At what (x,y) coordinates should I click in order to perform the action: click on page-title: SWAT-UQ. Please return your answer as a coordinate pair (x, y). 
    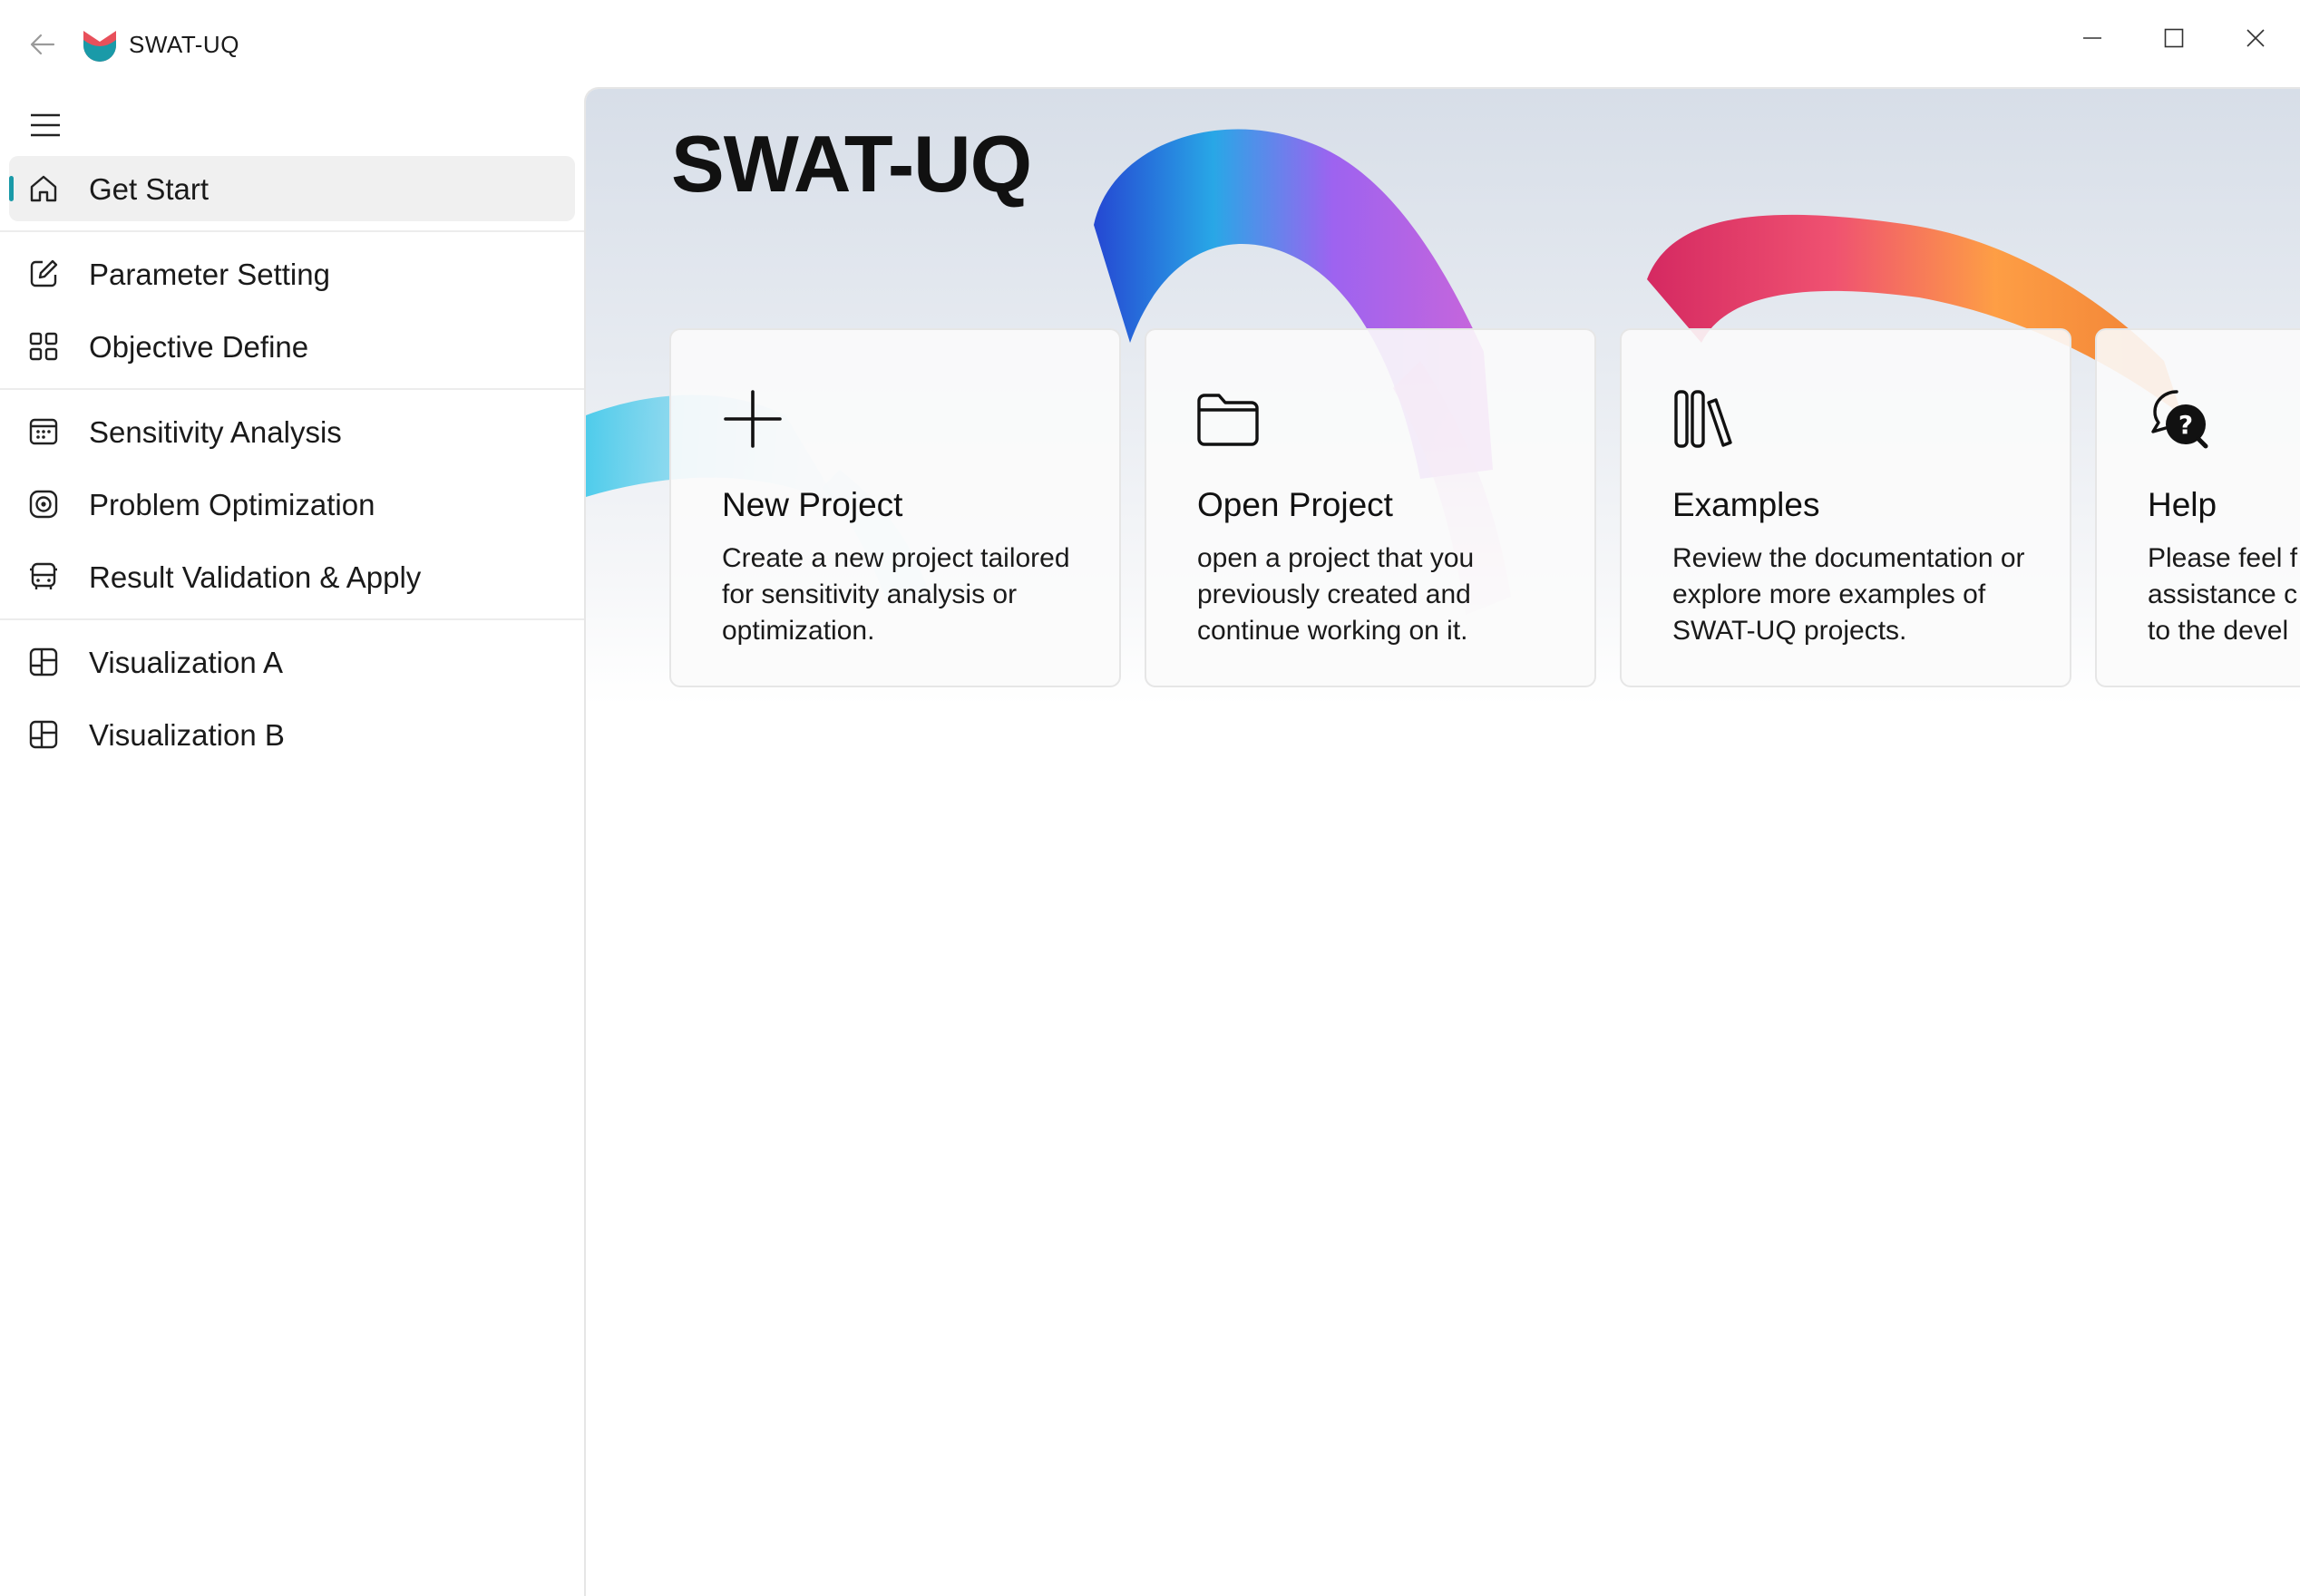
    Looking at the image, I should click on (851, 164).